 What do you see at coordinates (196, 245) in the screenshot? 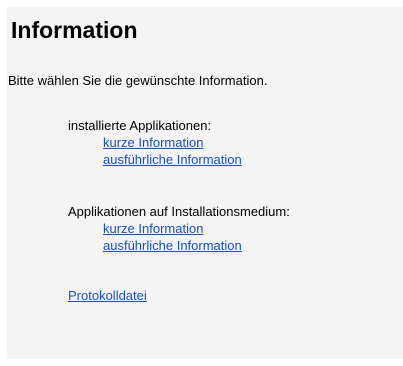
I see `media-detailed-info-link: ausführliche Information` at bounding box center [196, 245].